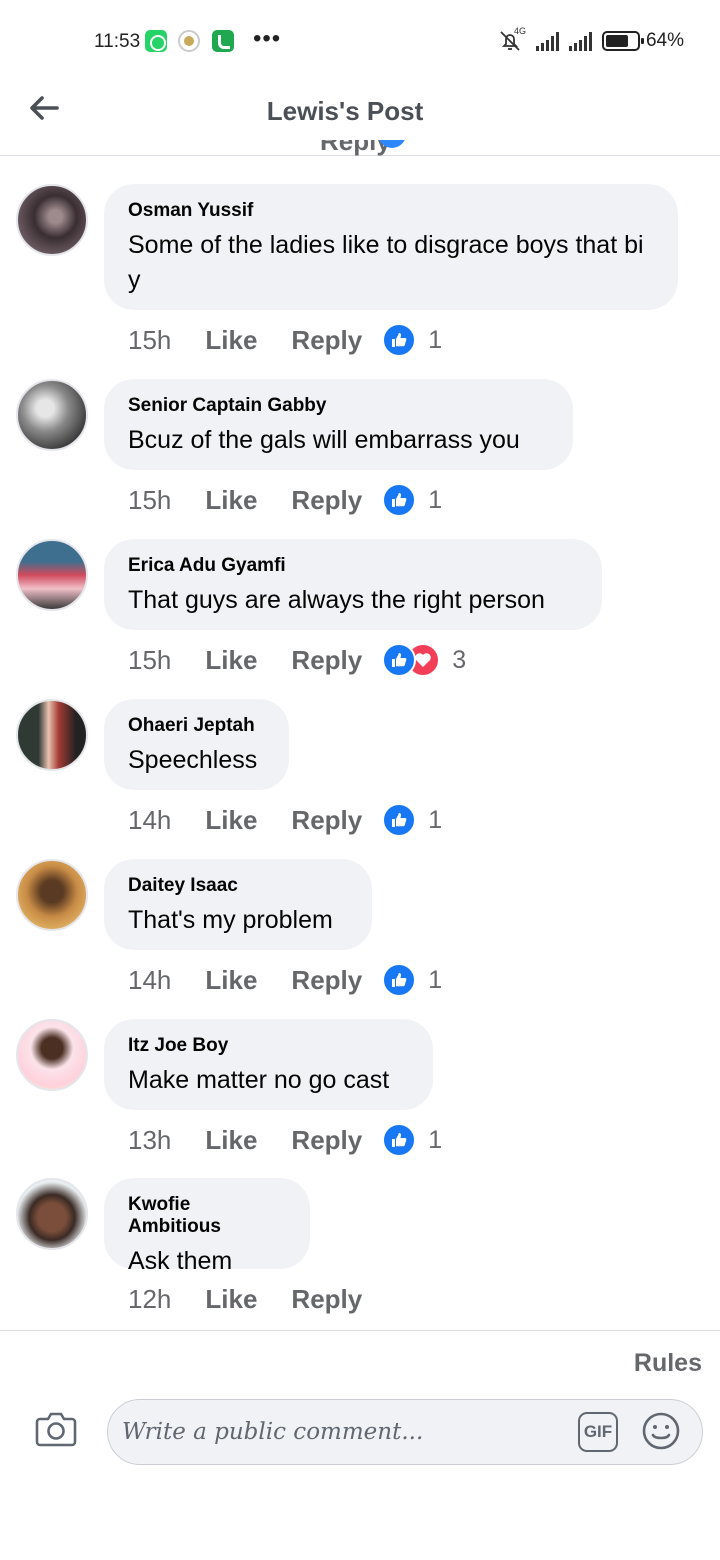 This screenshot has width=720, height=1560. What do you see at coordinates (223, 41) in the screenshot?
I see `phone-notification-icon` at bounding box center [223, 41].